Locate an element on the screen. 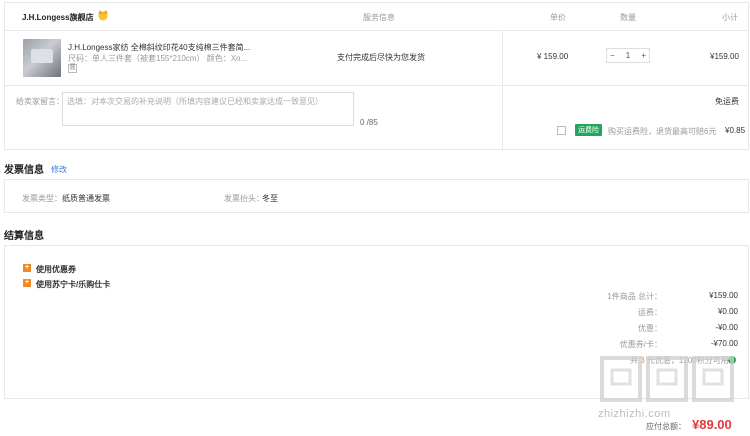 This screenshot has height=436, width=750. invoice-card is located at coordinates (376, 196).